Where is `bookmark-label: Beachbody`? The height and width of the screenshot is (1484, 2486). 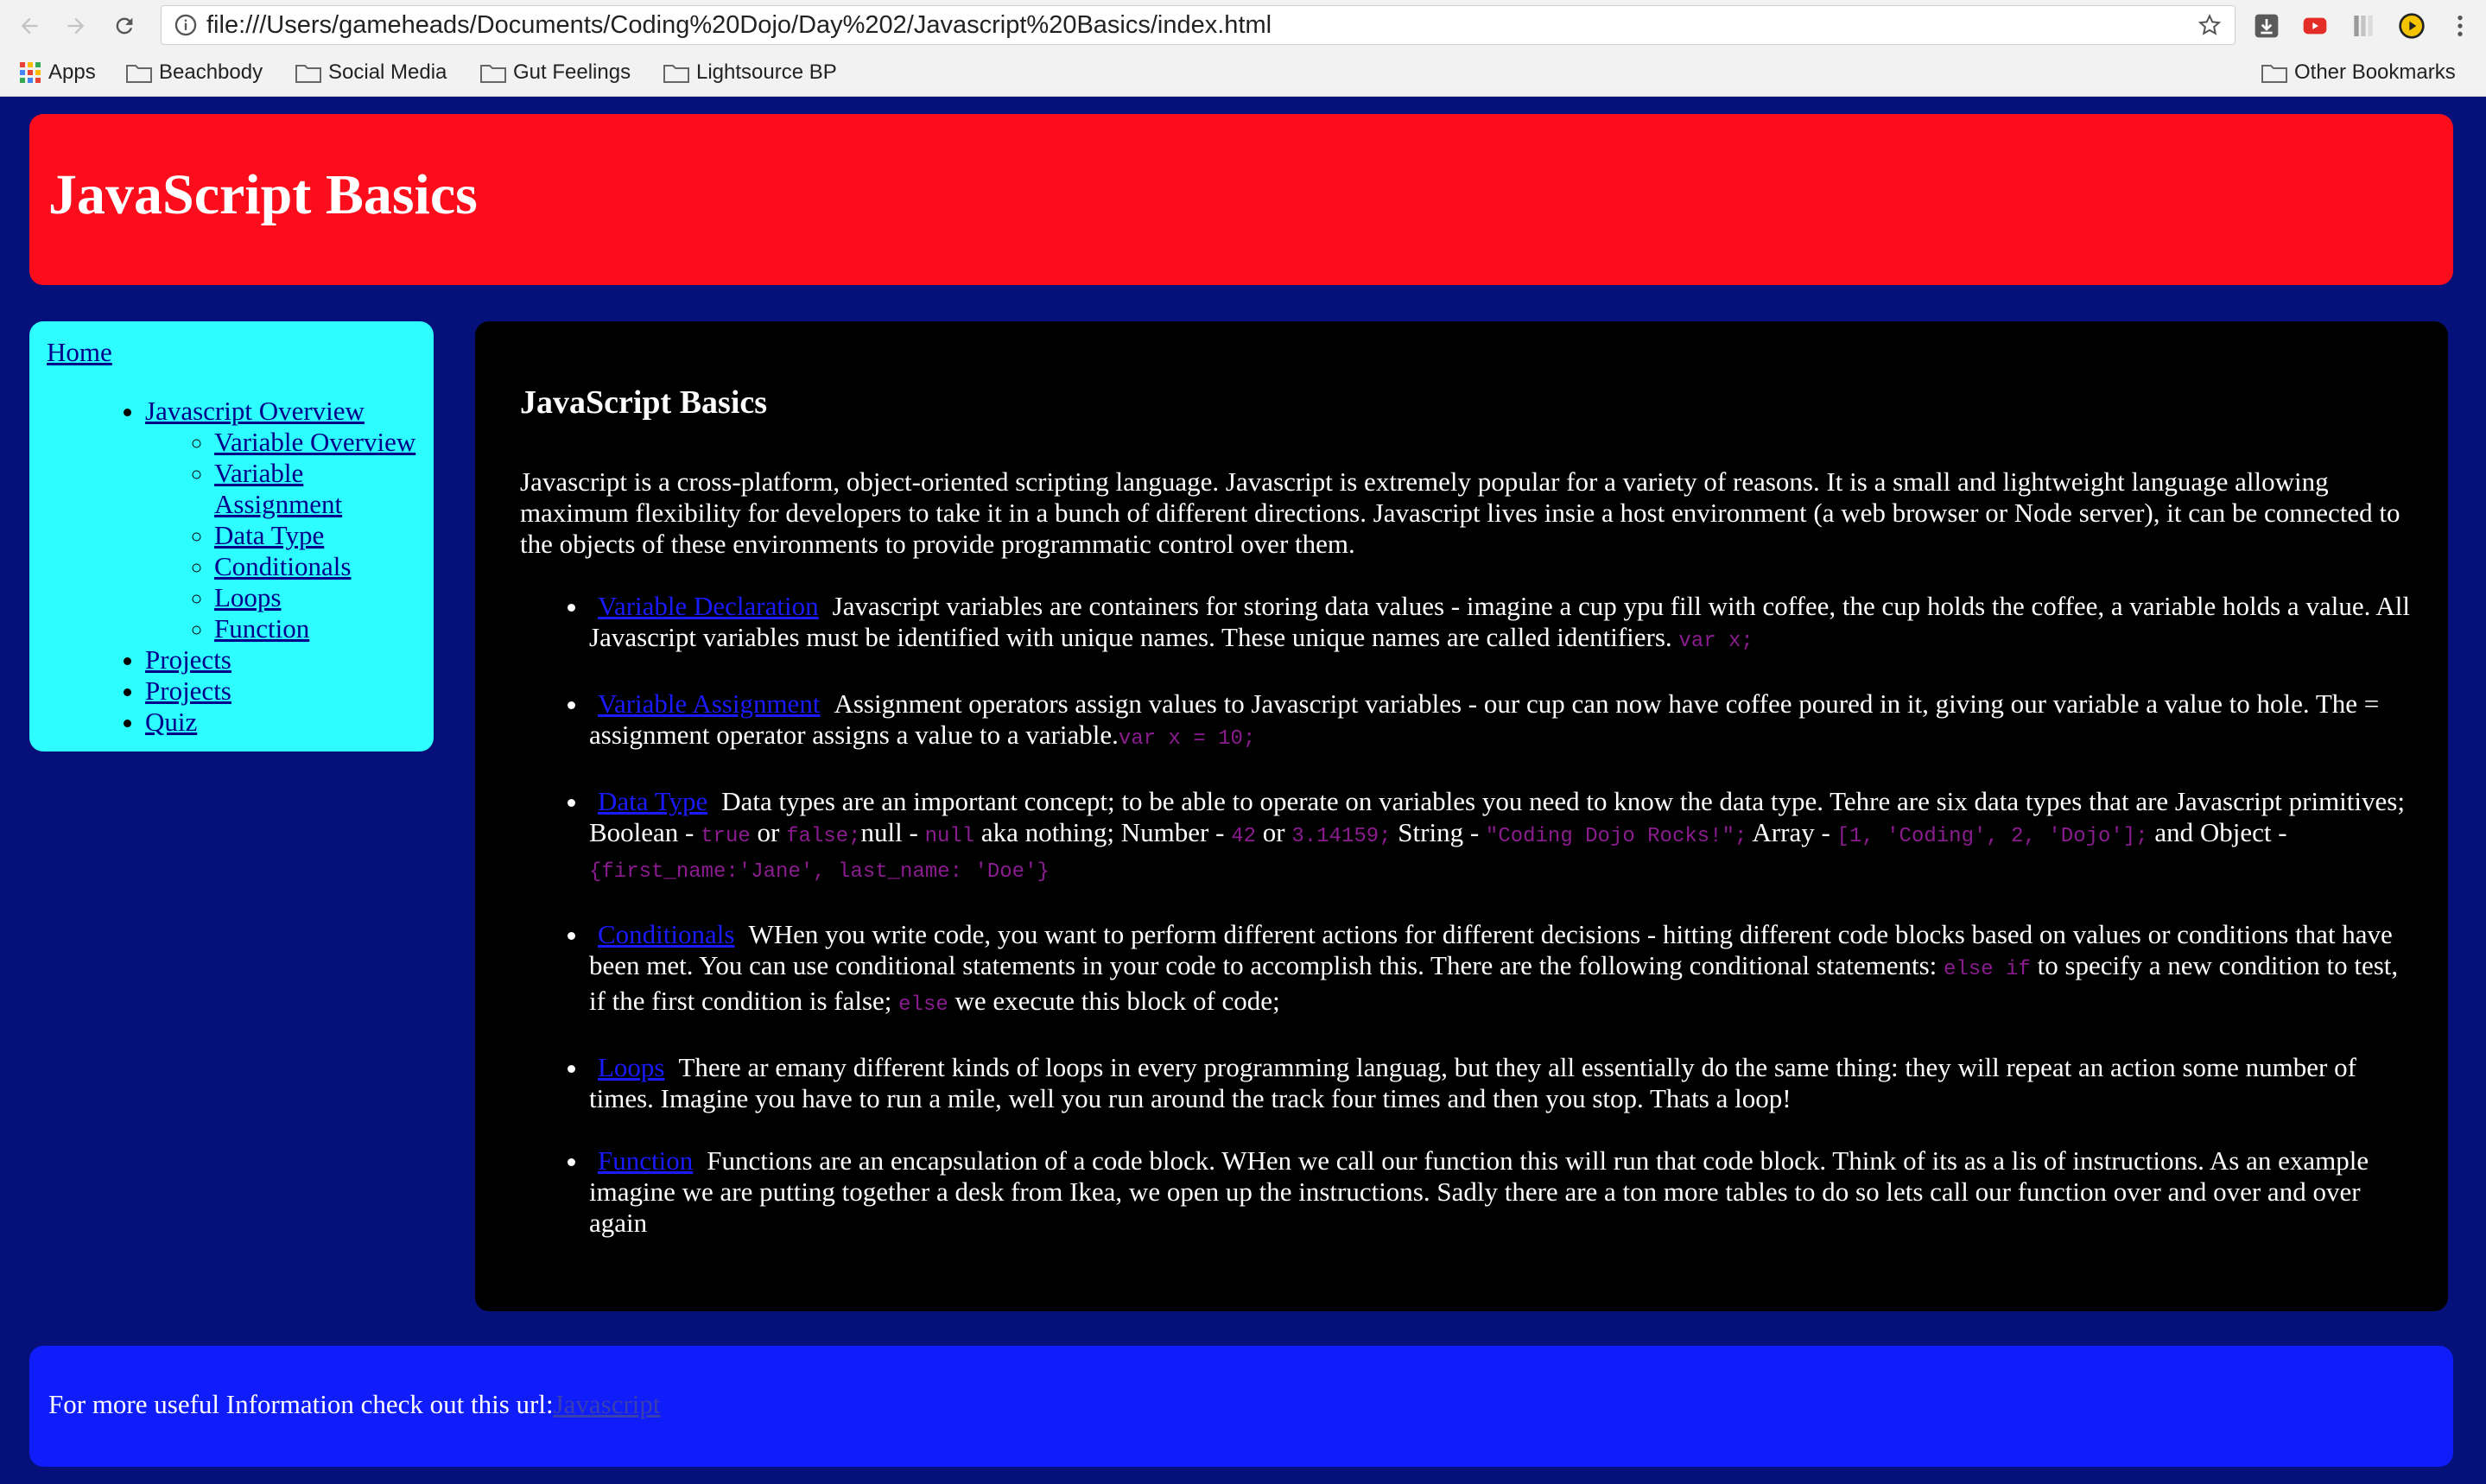
bookmark-label: Beachbody is located at coordinates (211, 72).